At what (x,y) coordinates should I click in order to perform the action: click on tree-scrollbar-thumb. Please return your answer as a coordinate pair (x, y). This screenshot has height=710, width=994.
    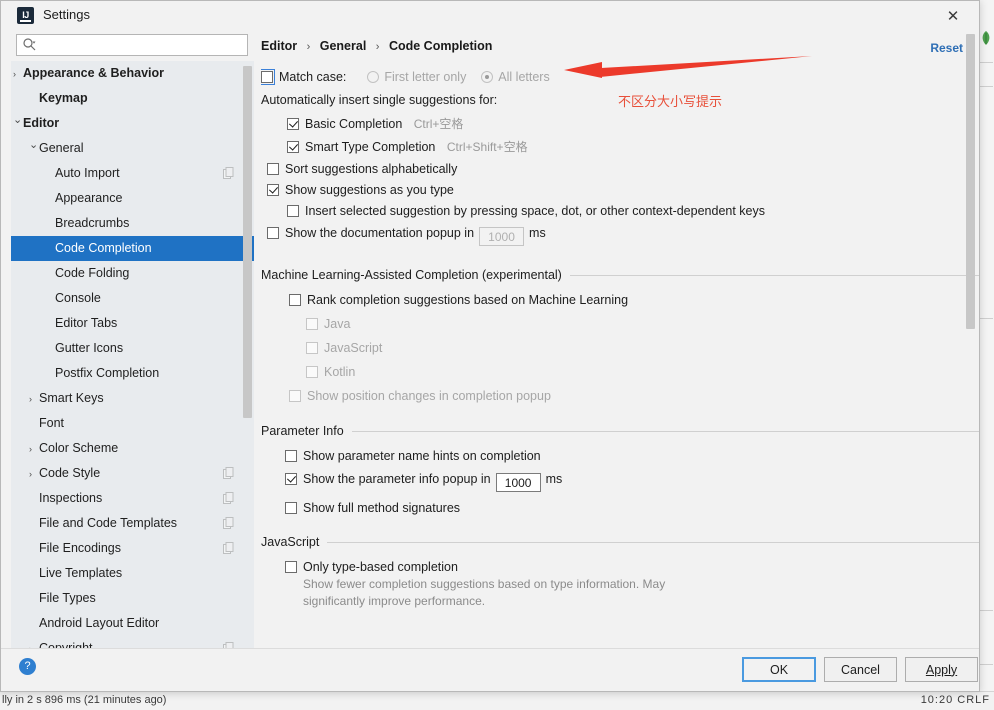
    Looking at the image, I should click on (247, 242).